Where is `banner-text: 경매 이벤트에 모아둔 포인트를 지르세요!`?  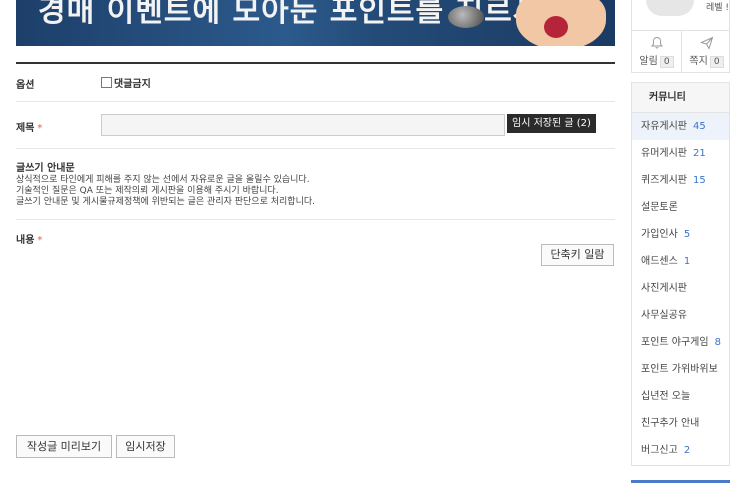
banner-text: 경매 이벤트에 모아둔 포인트를 지르세요! is located at coordinates (311, 14).